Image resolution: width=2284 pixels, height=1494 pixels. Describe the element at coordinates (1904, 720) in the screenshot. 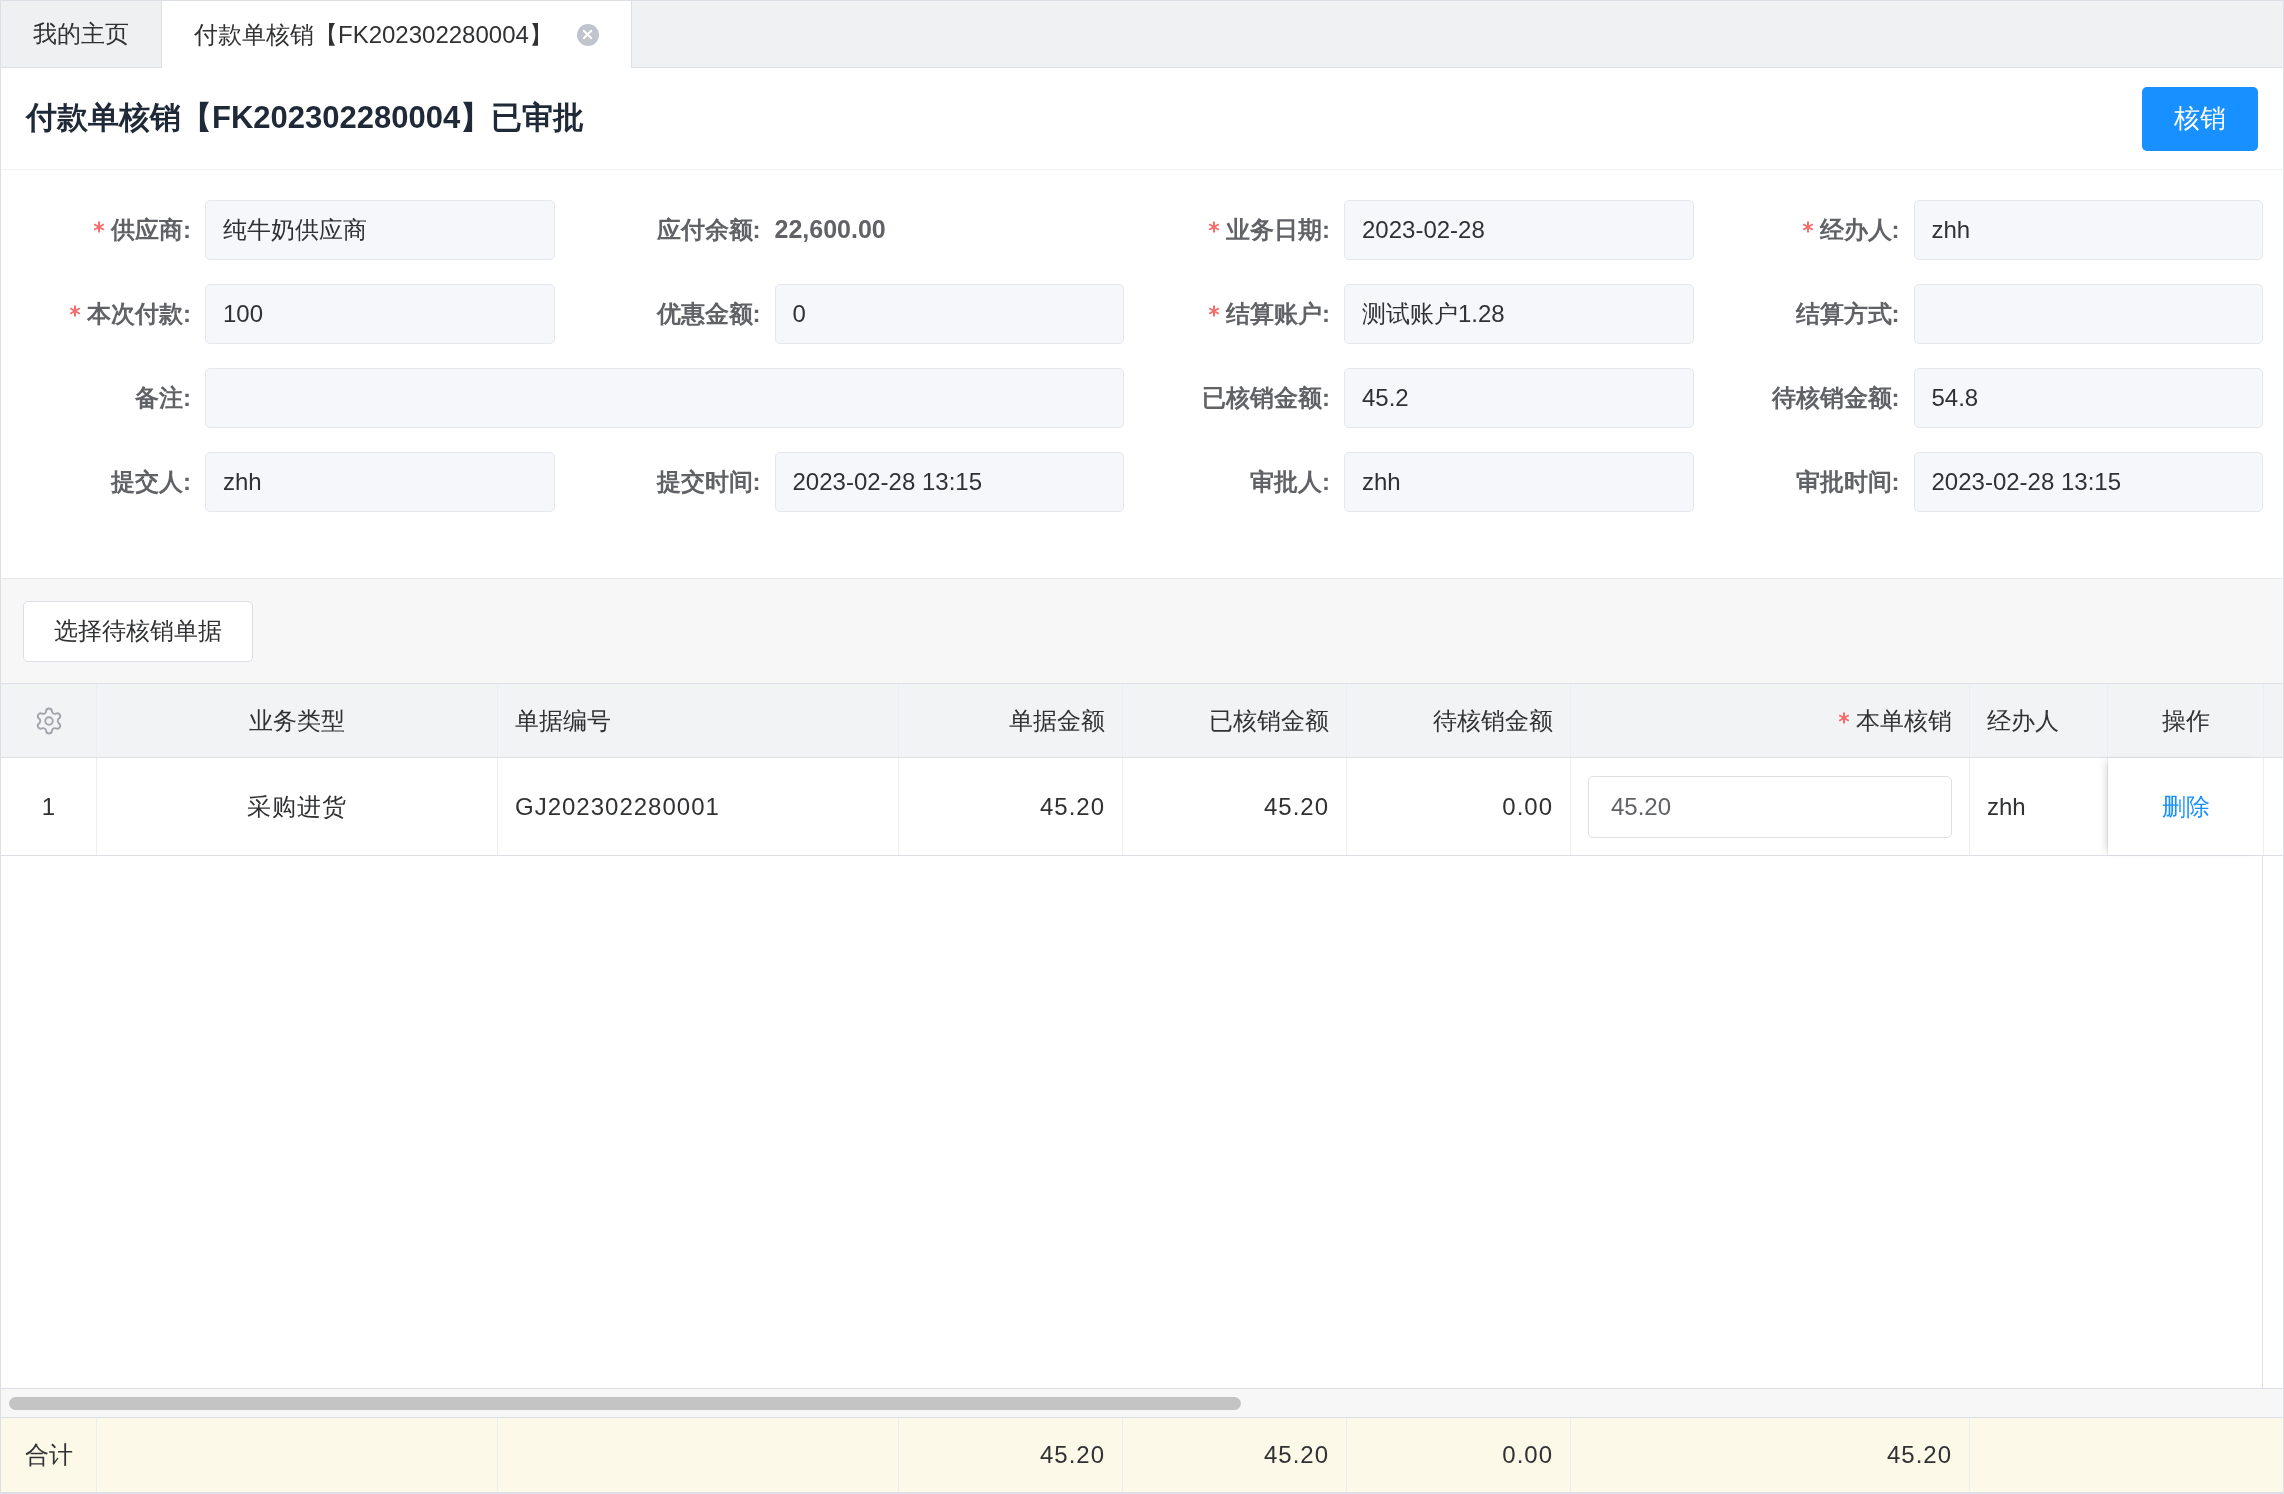

I see `column-header: 本单核销` at that location.